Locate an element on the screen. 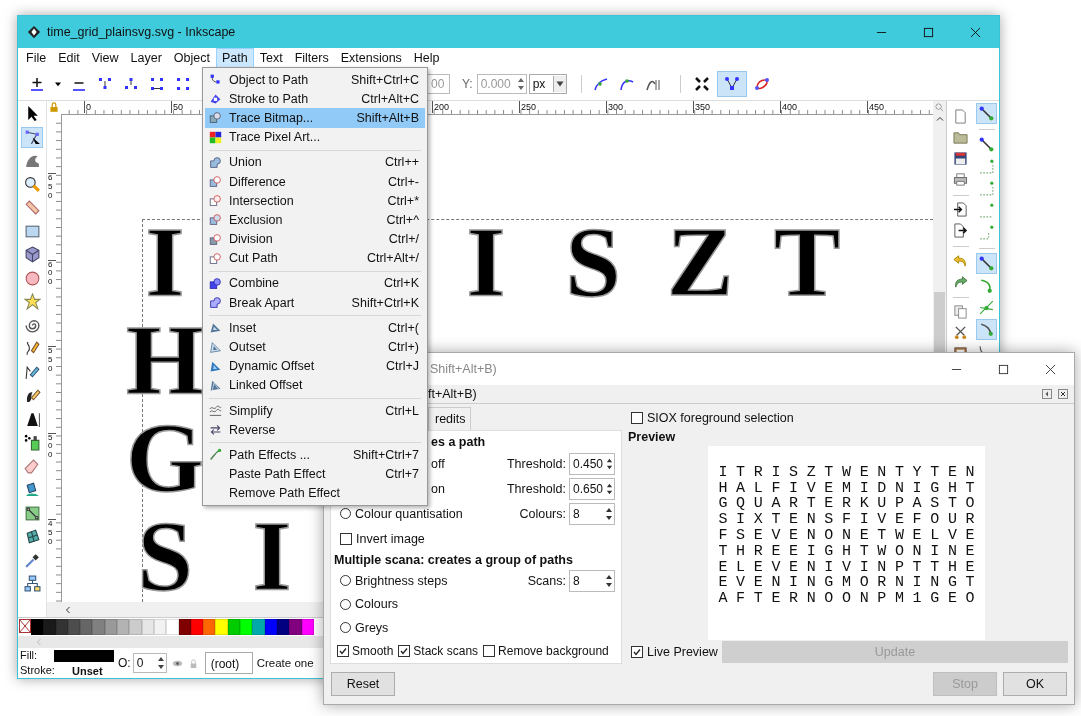 Image resolution: width=1081 pixels, height=716 pixels. option-label: Brightness steps is located at coordinates (401, 580).